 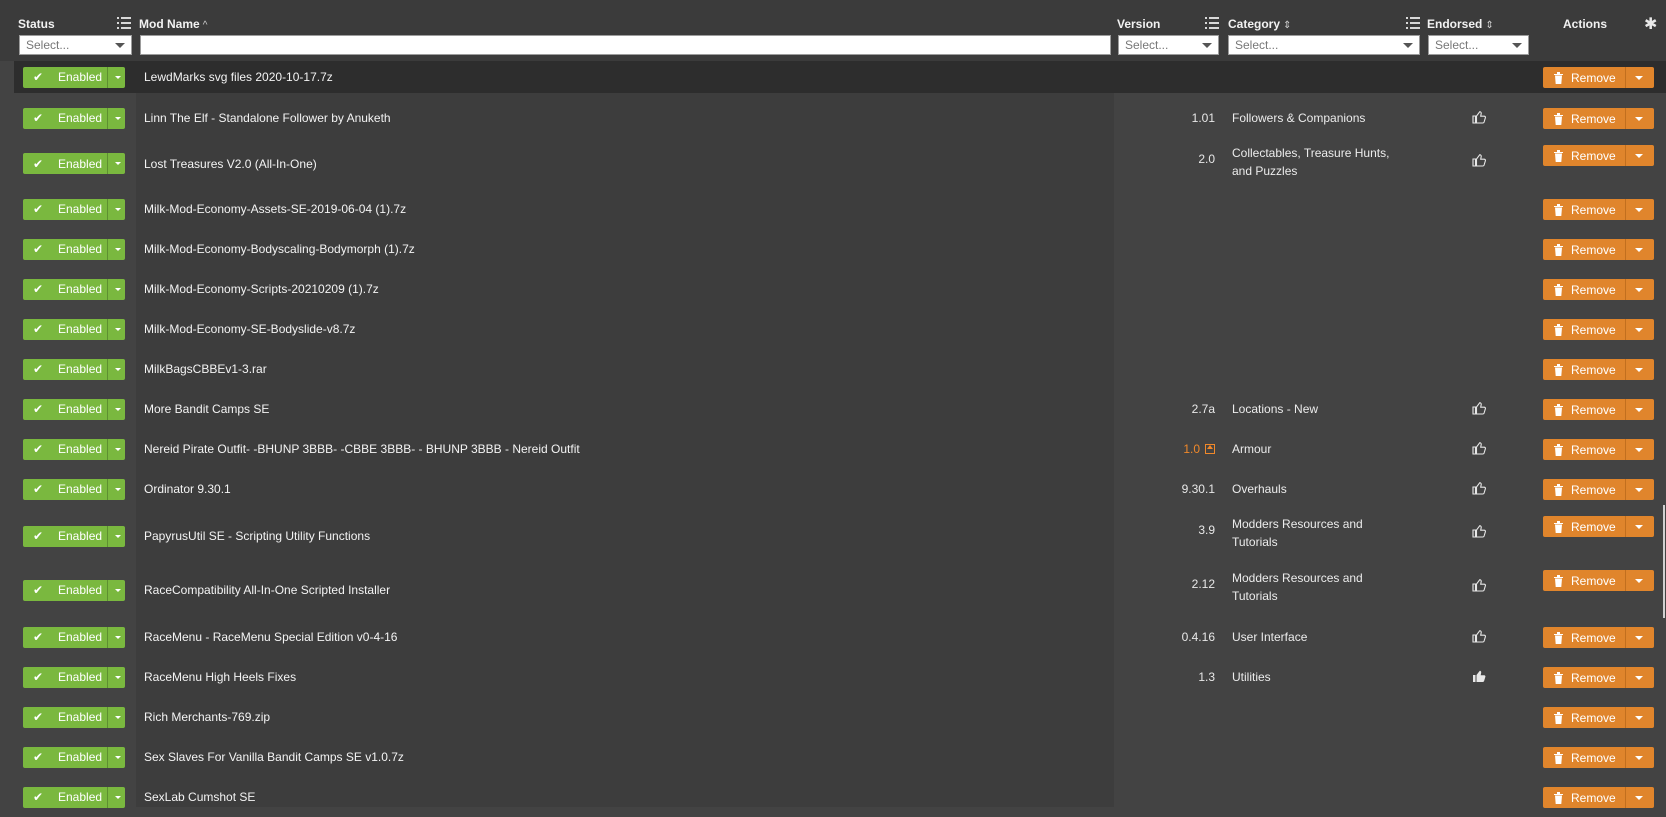 What do you see at coordinates (220, 677) in the screenshot?
I see `mod-name: RaceMenu High Heels Fixes` at bounding box center [220, 677].